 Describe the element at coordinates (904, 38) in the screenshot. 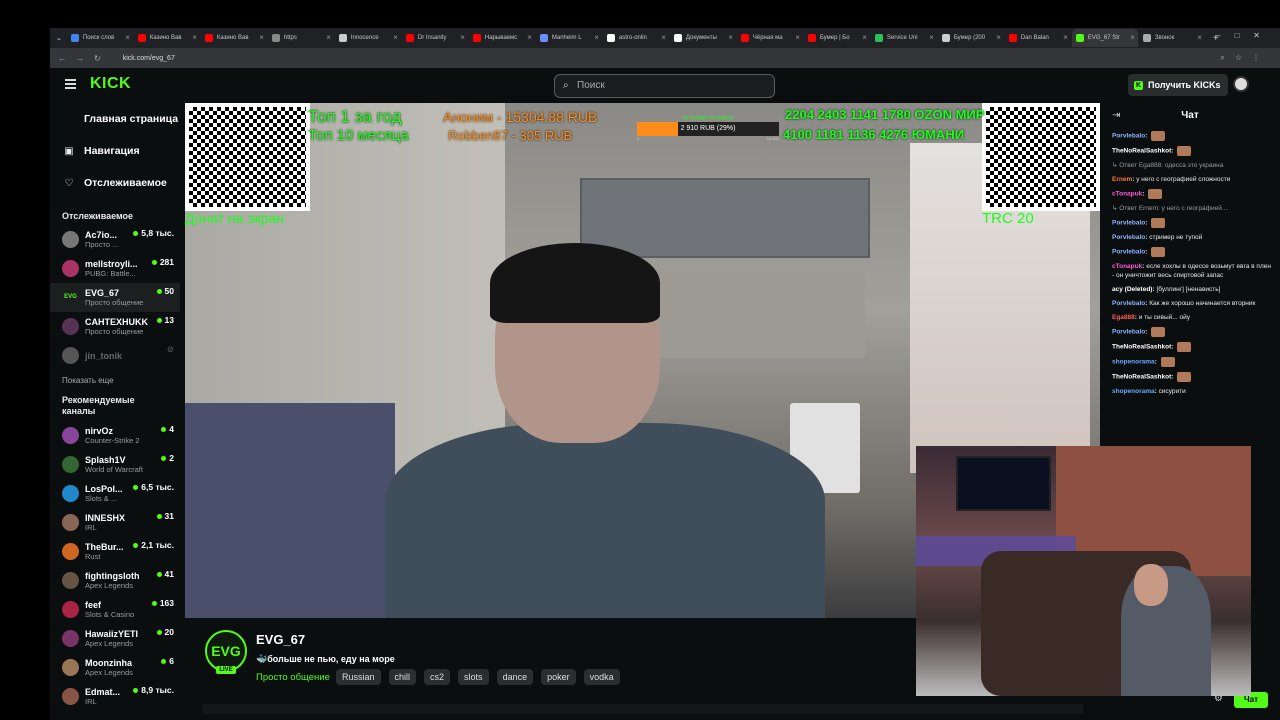

I see `browser-tab: Service Uni ×` at that location.